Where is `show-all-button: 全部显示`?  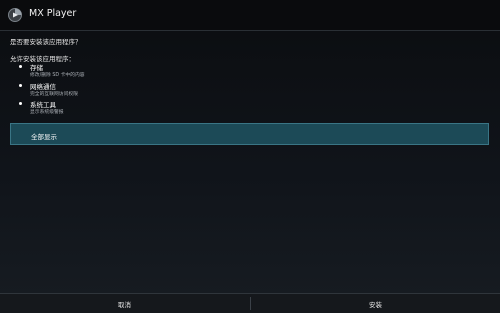
show-all-button: 全部显示 is located at coordinates (249, 134).